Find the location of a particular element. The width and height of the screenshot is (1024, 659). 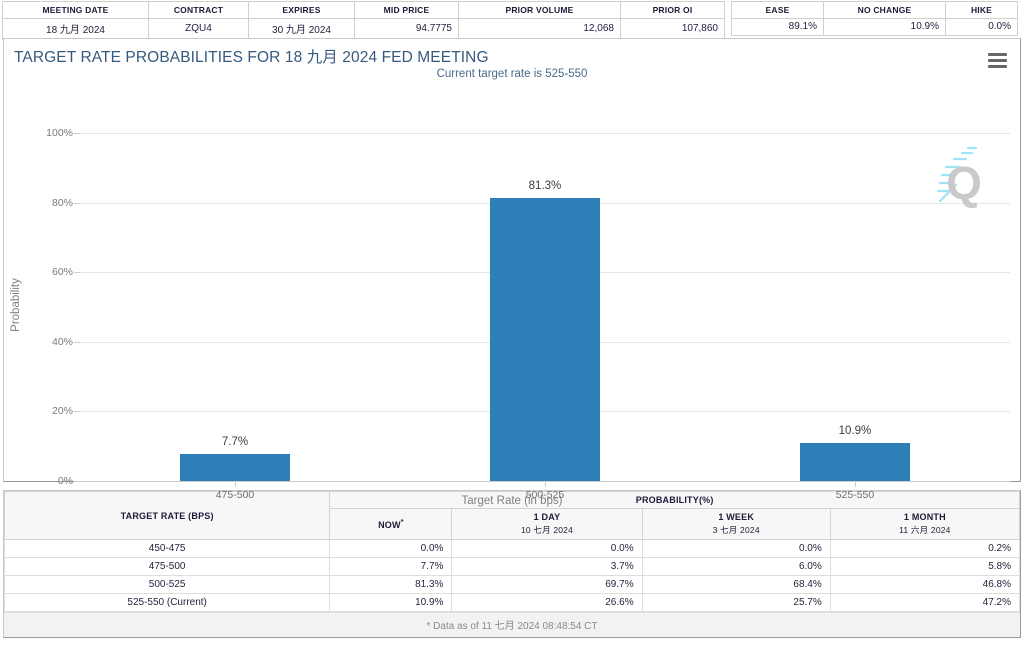

cell-now: 0.0% is located at coordinates (391, 548).